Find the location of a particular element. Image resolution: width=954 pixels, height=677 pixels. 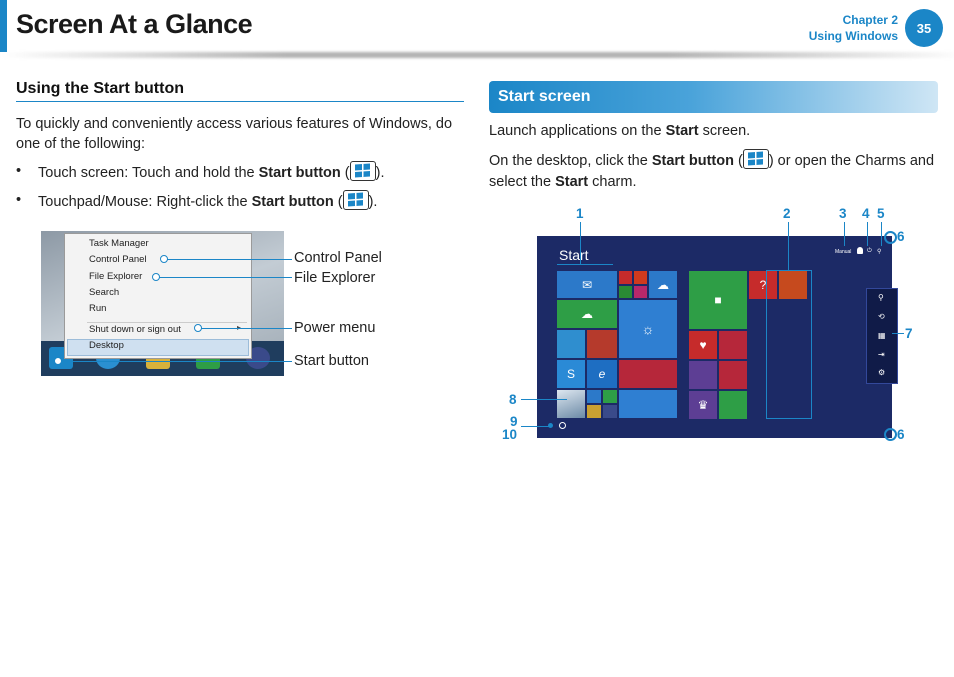

page-title: Screen At a Glance is located at coordinates (134, 24).